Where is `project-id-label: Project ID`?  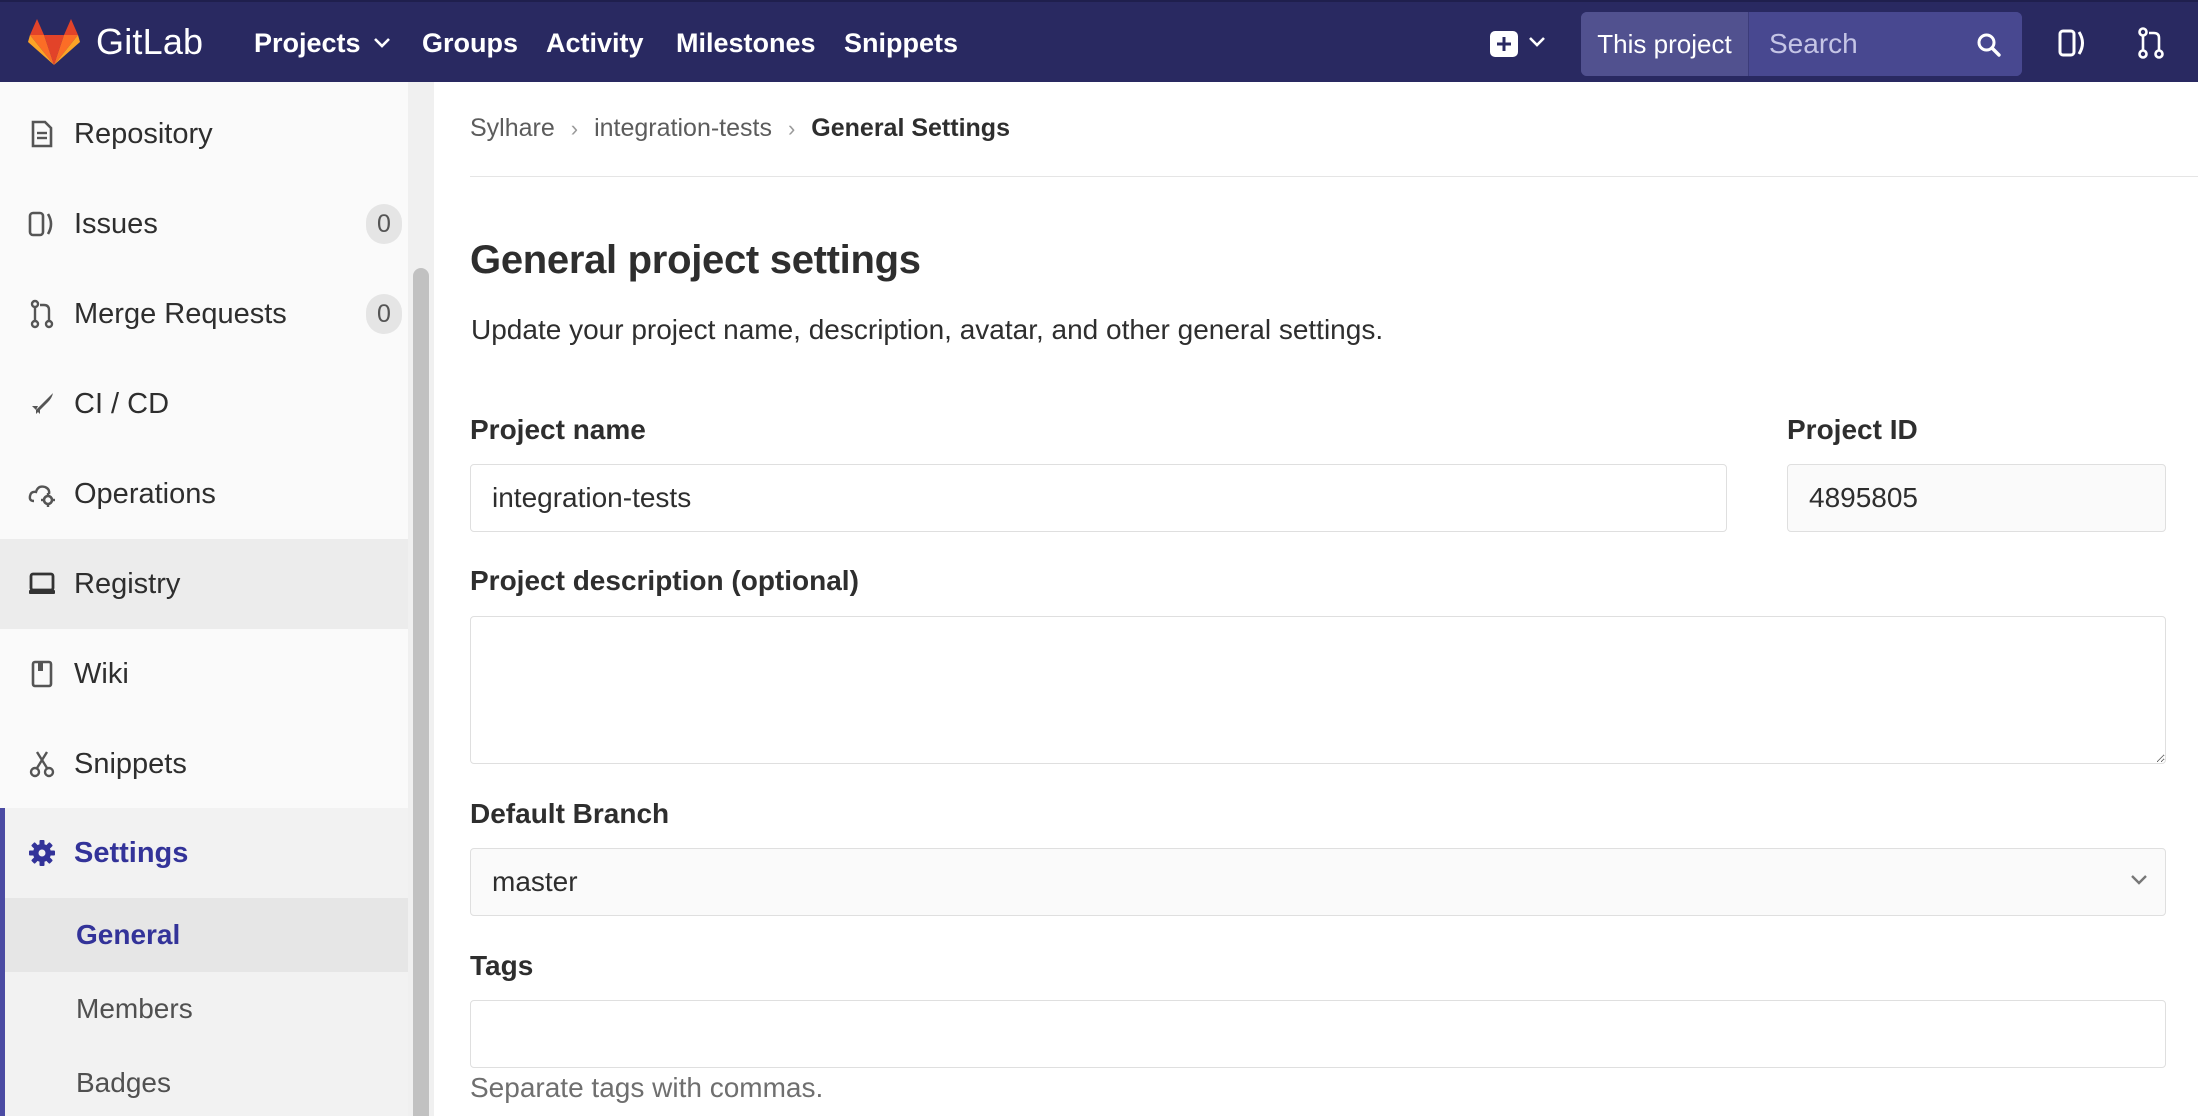
project-id-label: Project ID is located at coordinates (1852, 429).